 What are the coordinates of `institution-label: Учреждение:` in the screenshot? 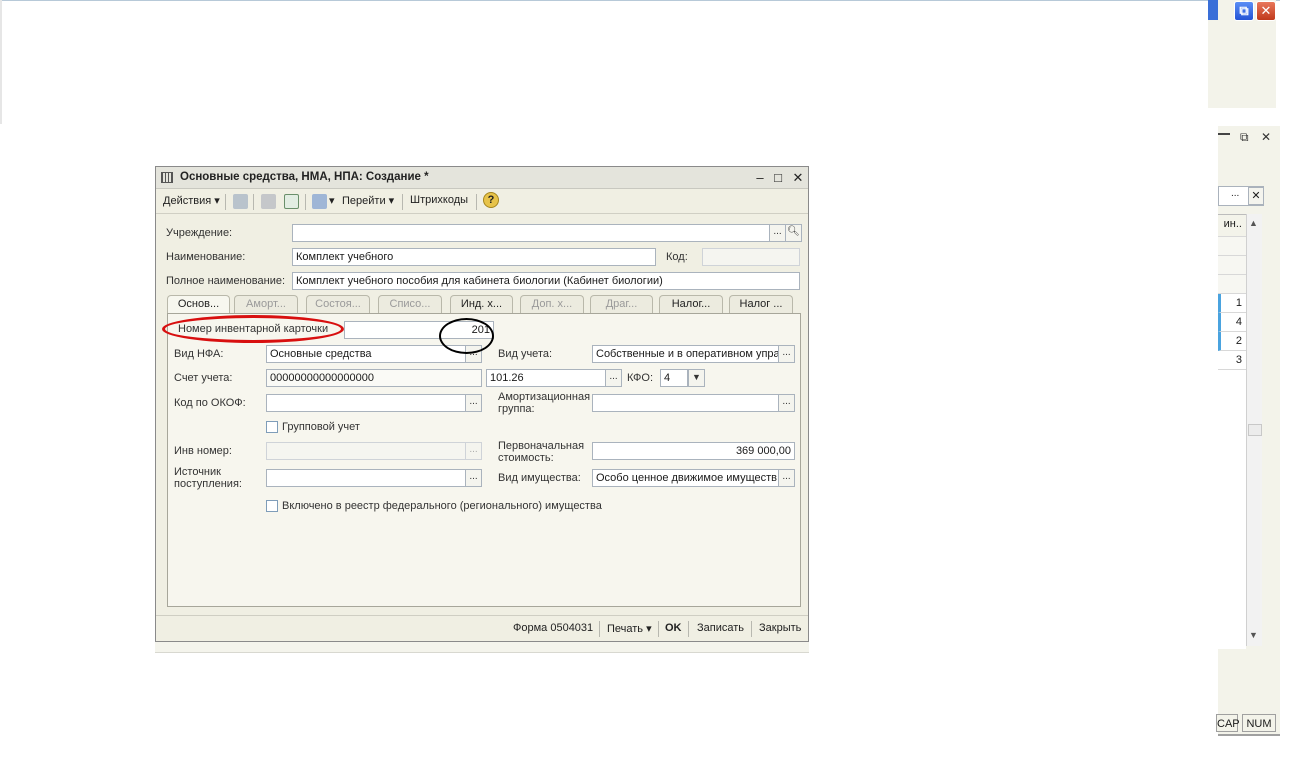 It's located at (199, 233).